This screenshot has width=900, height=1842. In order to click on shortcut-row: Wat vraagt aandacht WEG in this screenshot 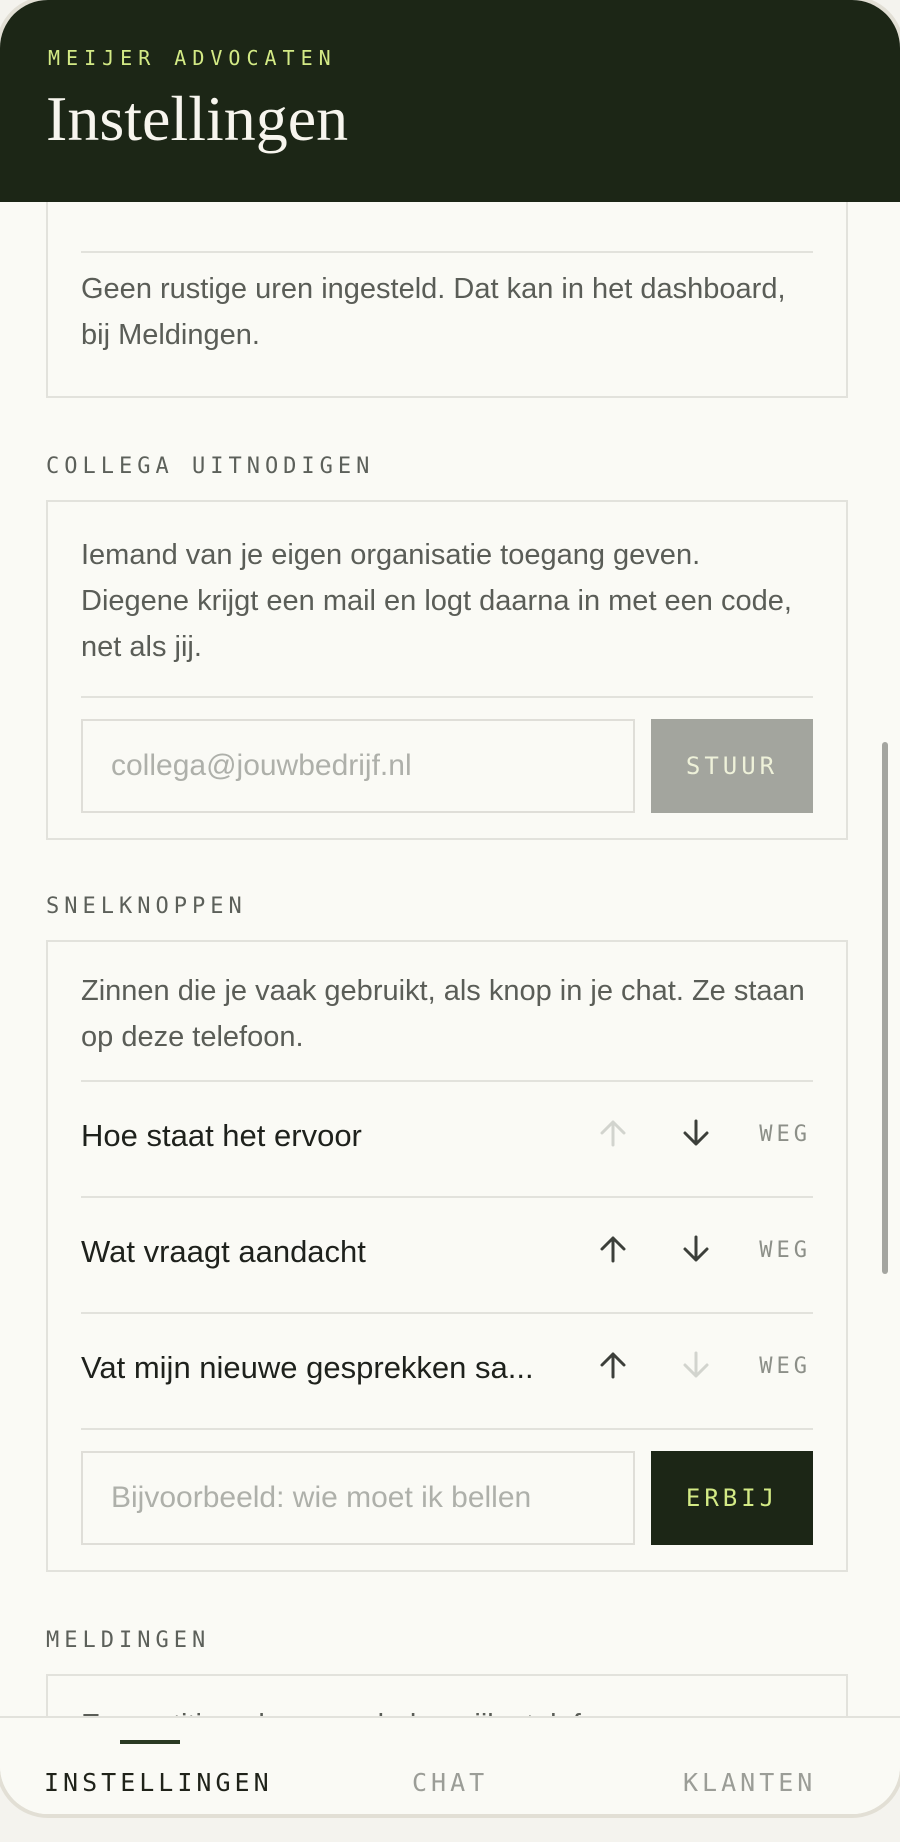, I will do `click(447, 1255)`.